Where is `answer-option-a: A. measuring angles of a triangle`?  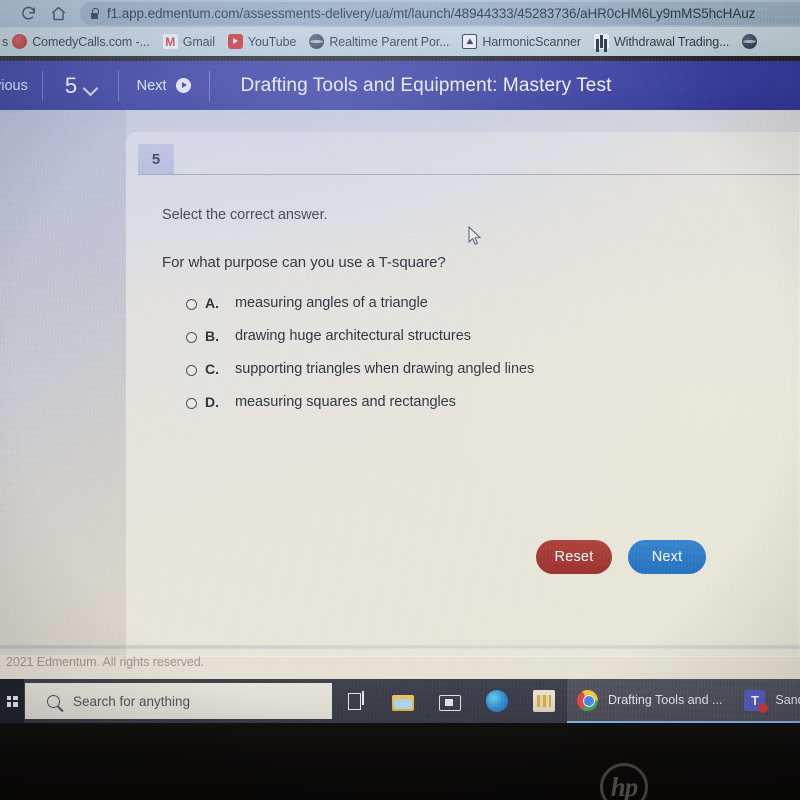 answer-option-a: A. measuring angles of a triangle is located at coordinates (476, 311).